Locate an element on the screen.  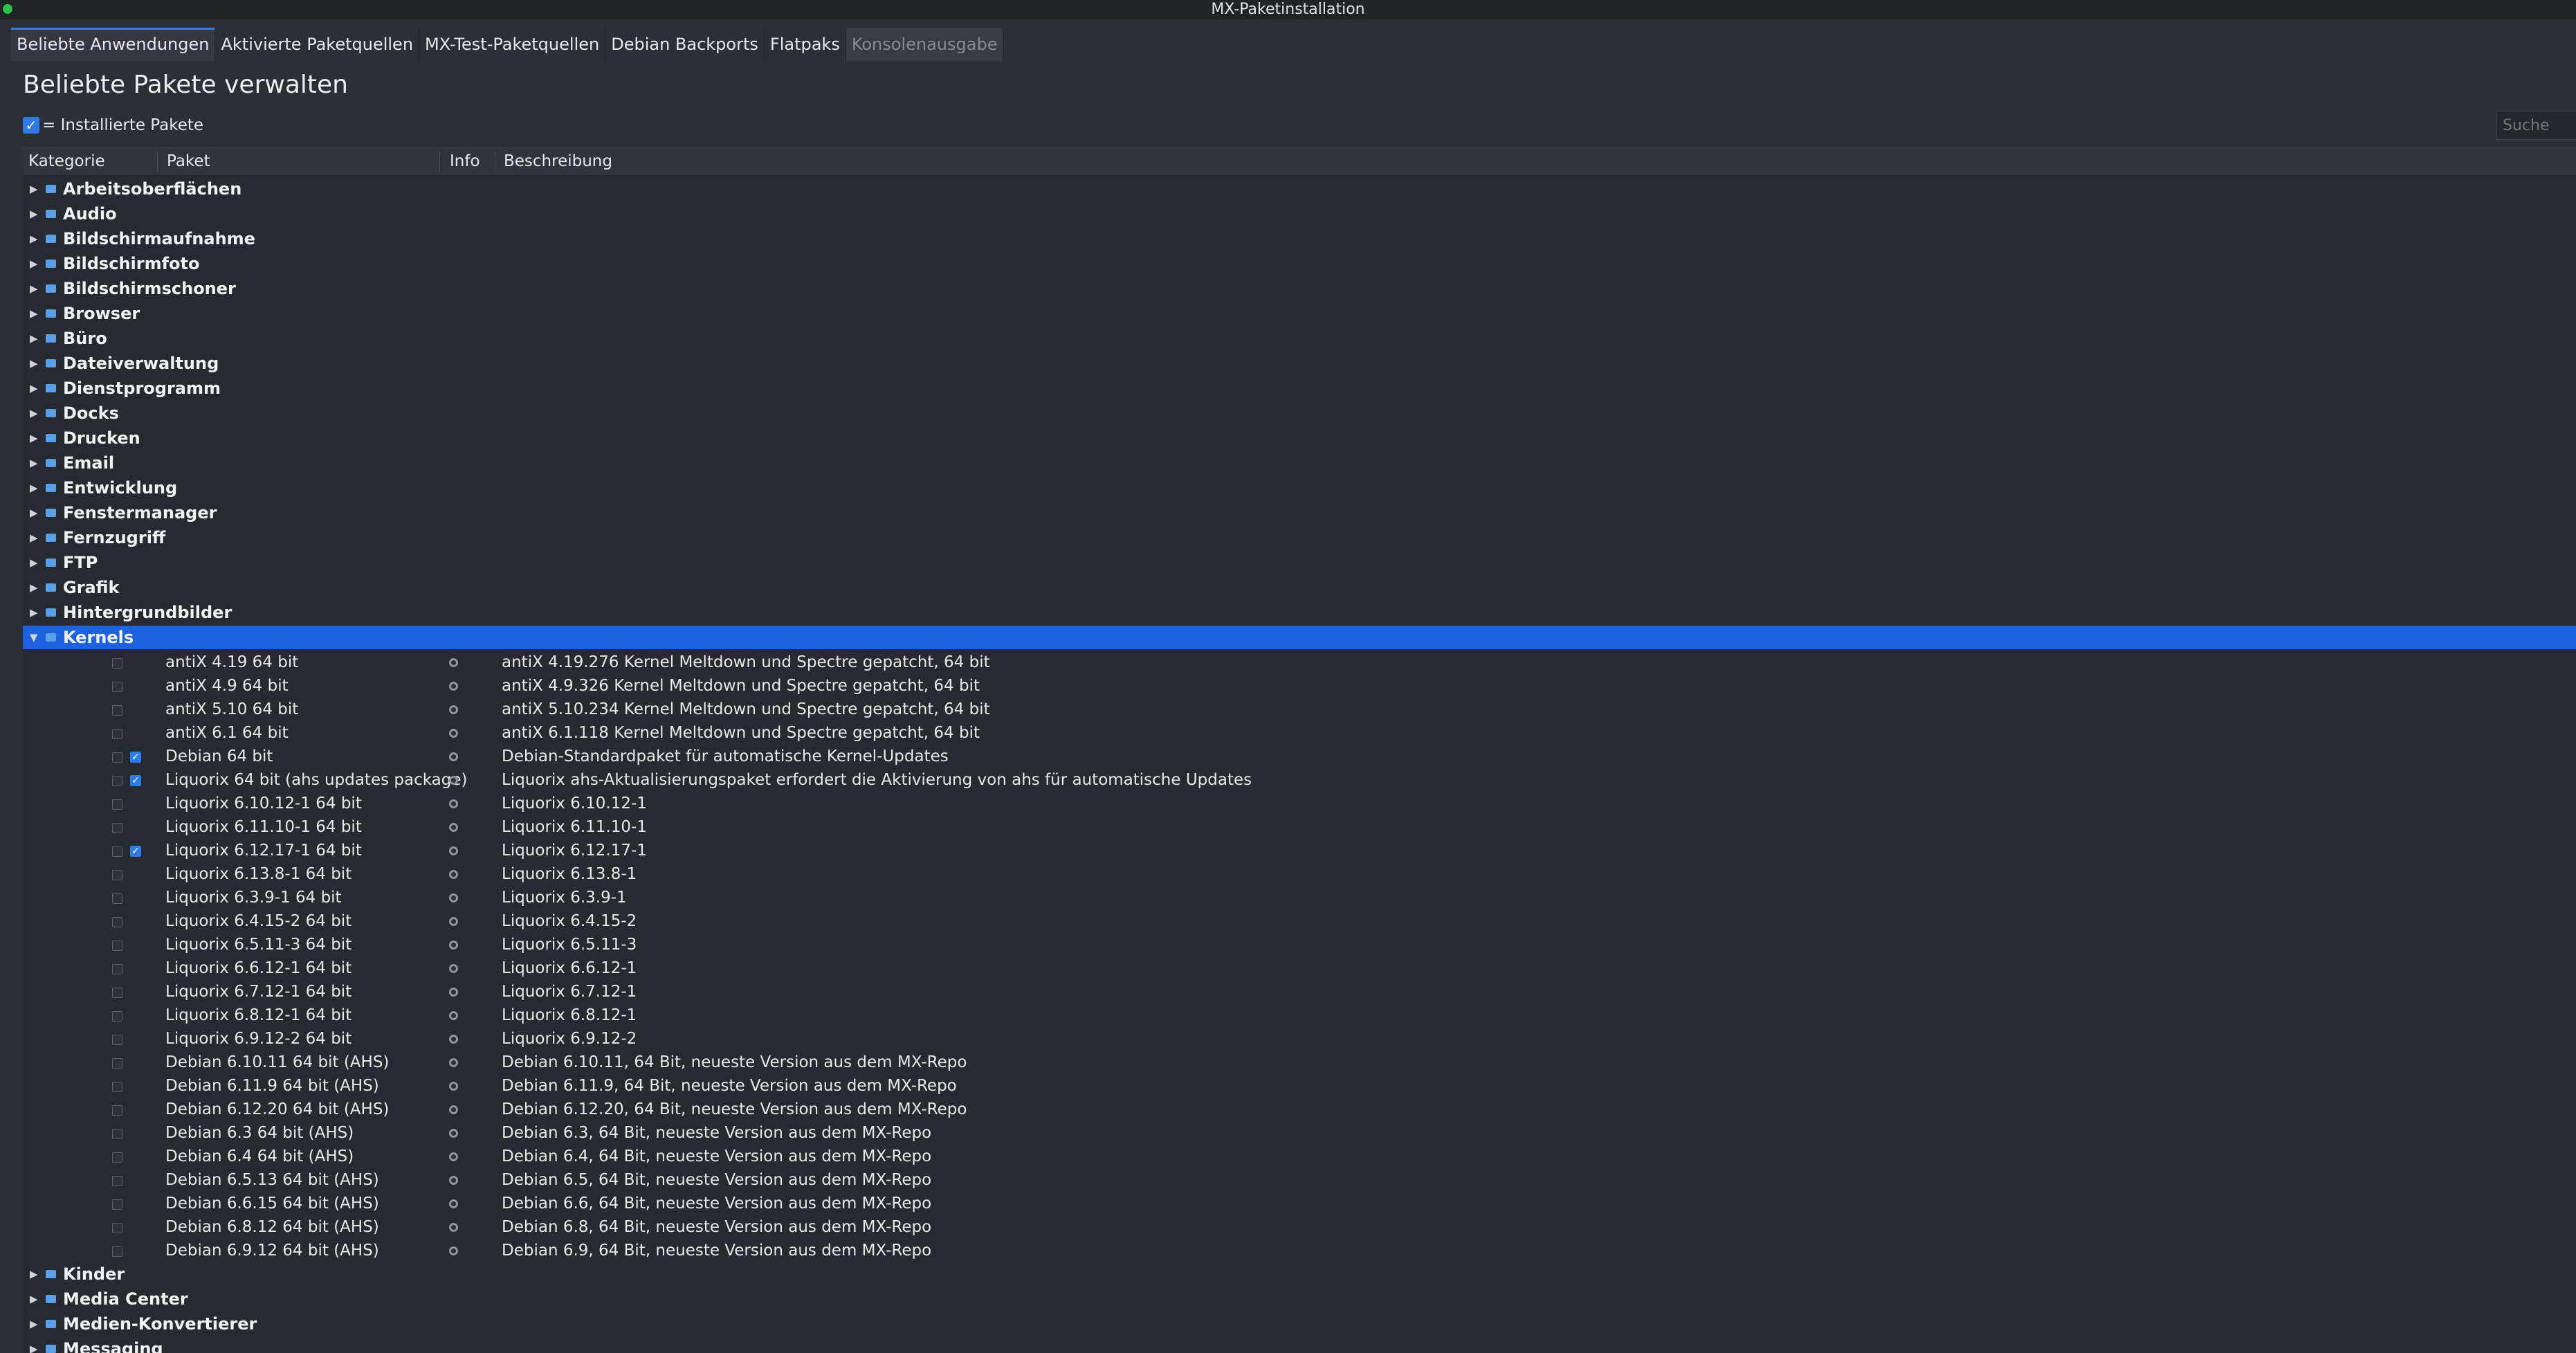
category-row: ▶ Audio is located at coordinates (1299, 214).